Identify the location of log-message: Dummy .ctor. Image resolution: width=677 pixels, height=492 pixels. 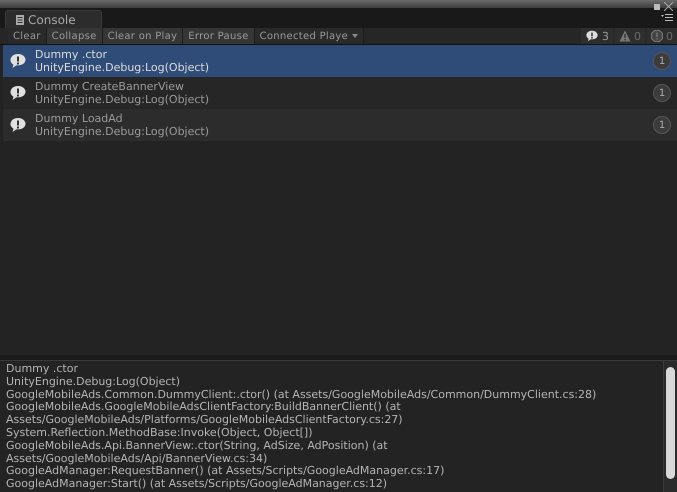
(71, 54).